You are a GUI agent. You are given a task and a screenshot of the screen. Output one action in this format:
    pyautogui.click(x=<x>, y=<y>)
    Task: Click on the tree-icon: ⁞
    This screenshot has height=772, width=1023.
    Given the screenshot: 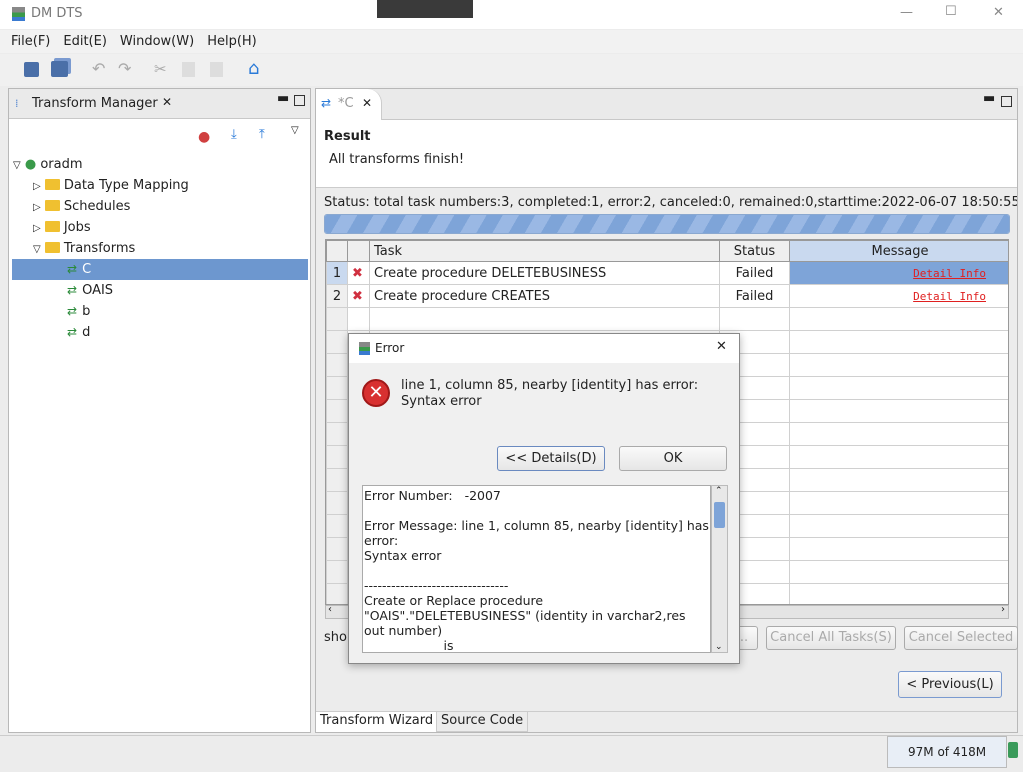 What is the action you would take?
    pyautogui.click(x=17, y=103)
    